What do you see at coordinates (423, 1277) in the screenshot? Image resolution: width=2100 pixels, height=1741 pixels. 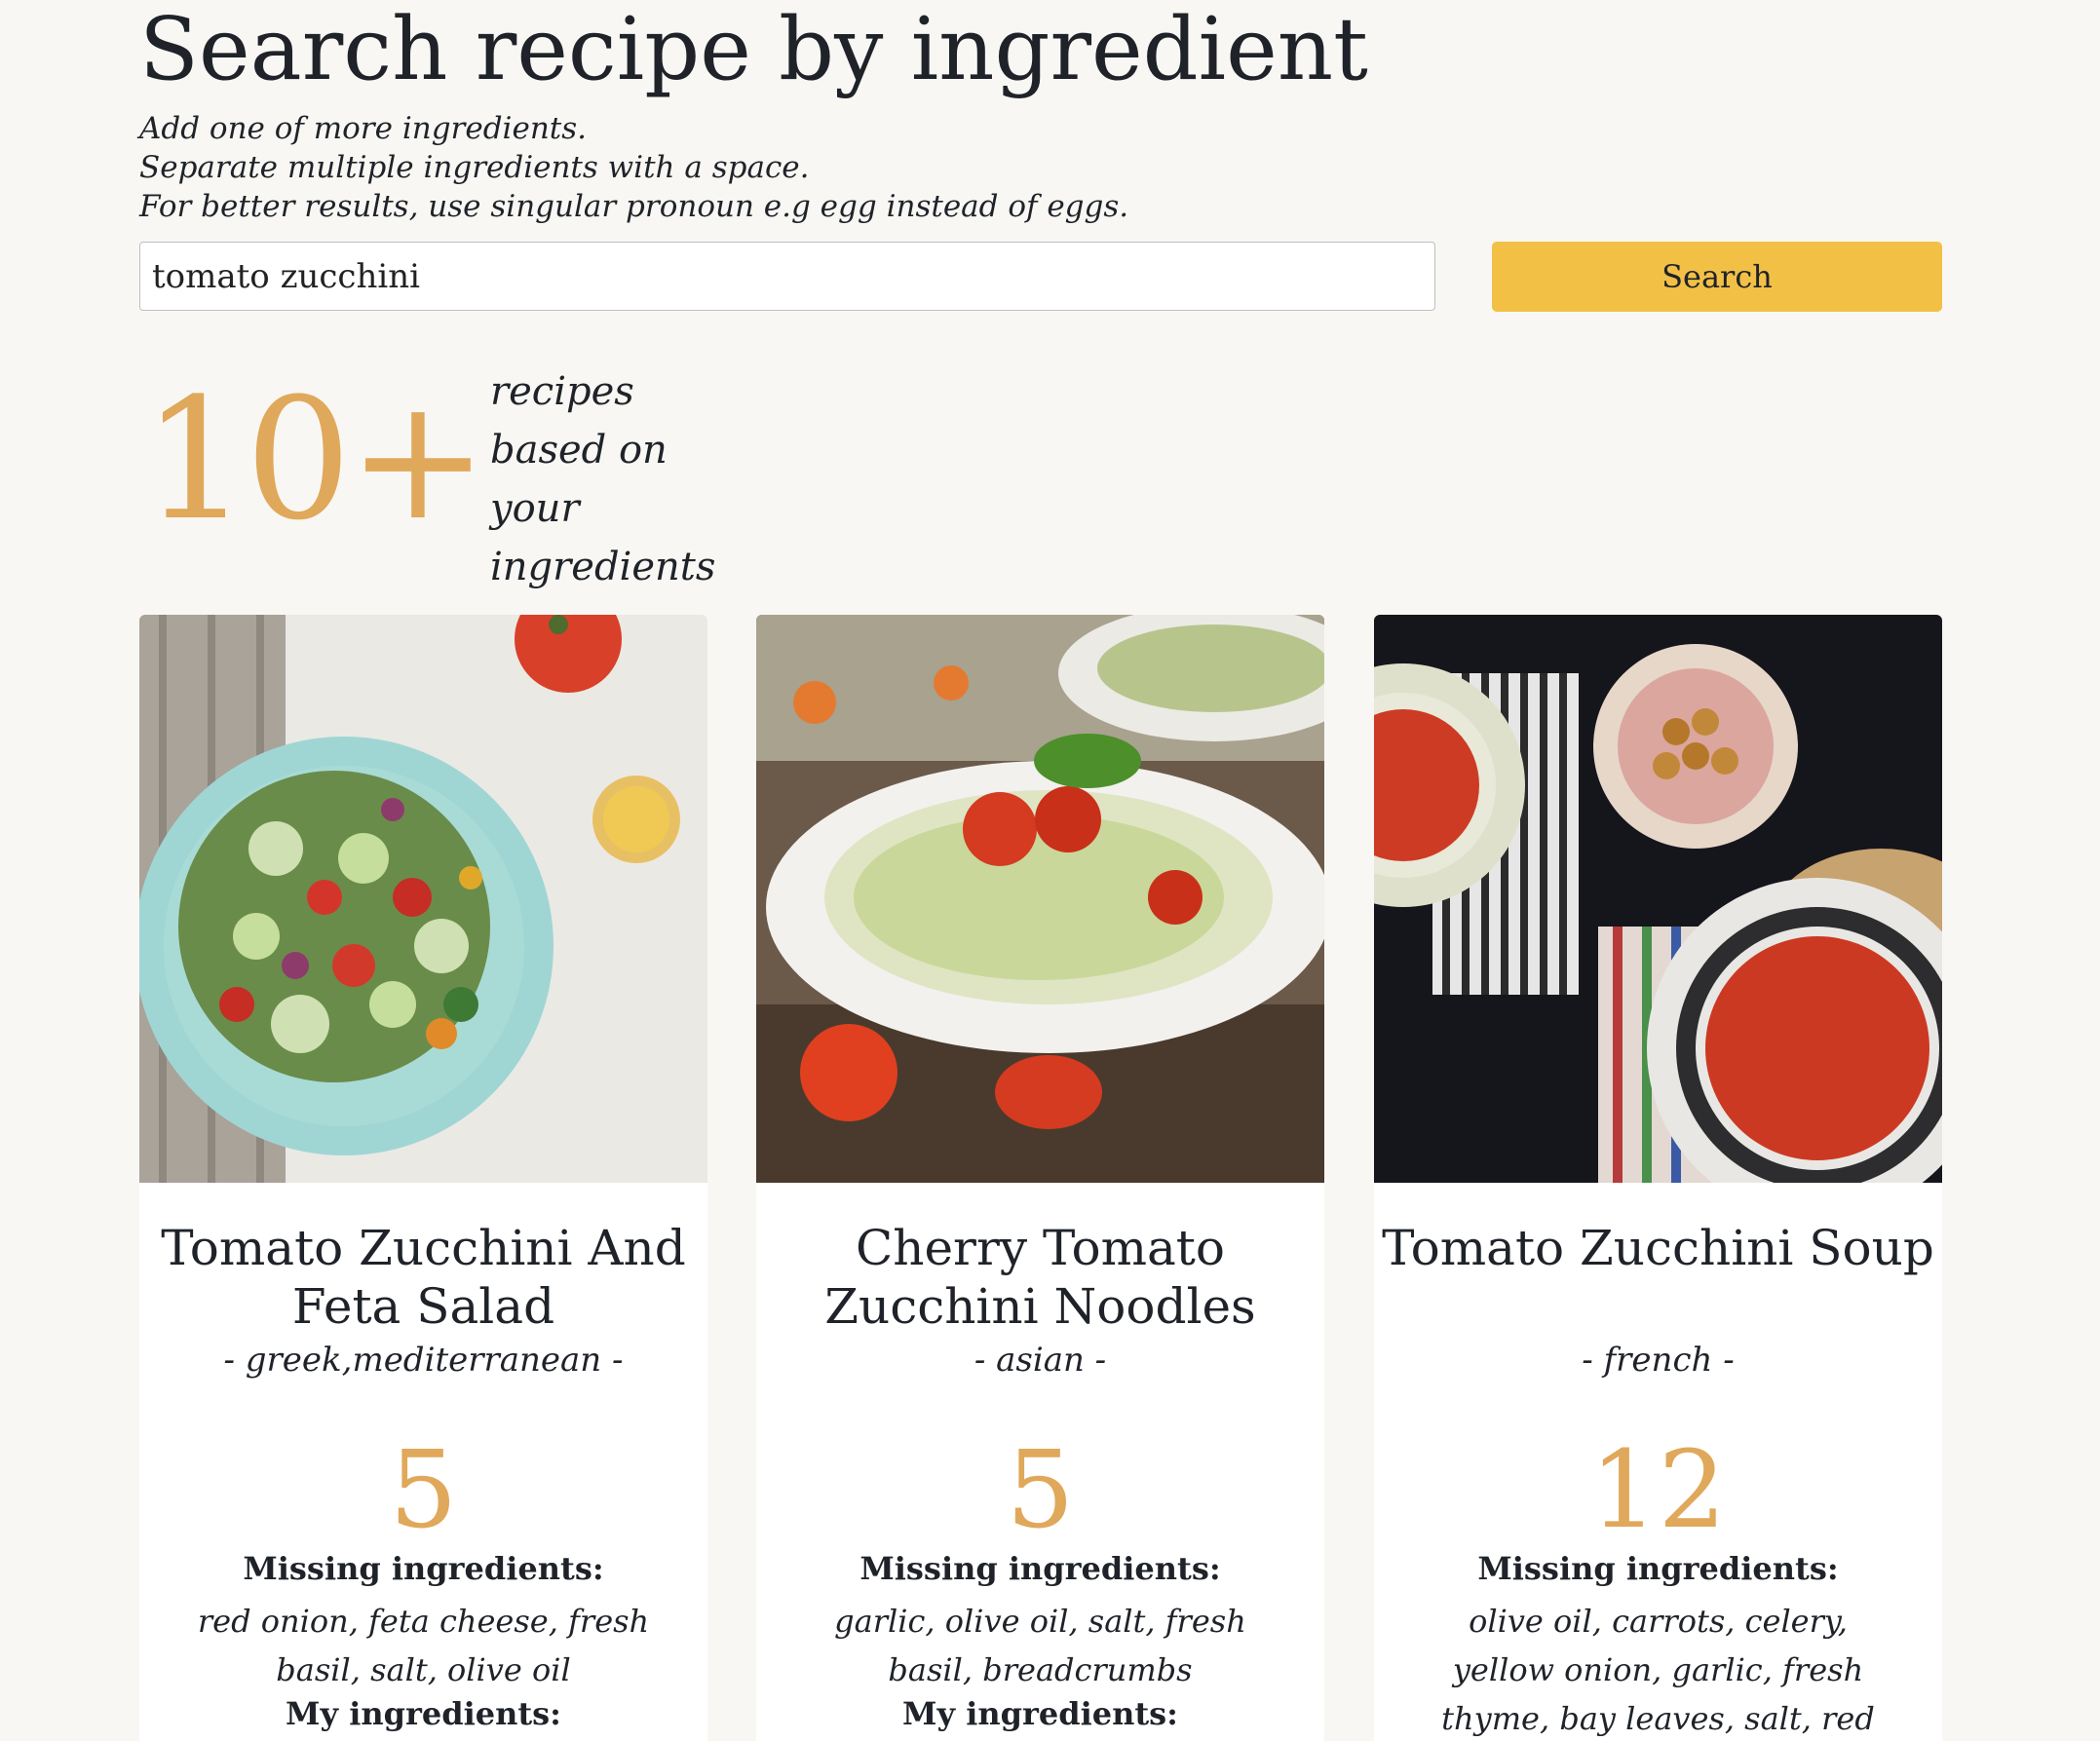 I see `recipe-title: Tomato Zucchini And Feta Salad` at bounding box center [423, 1277].